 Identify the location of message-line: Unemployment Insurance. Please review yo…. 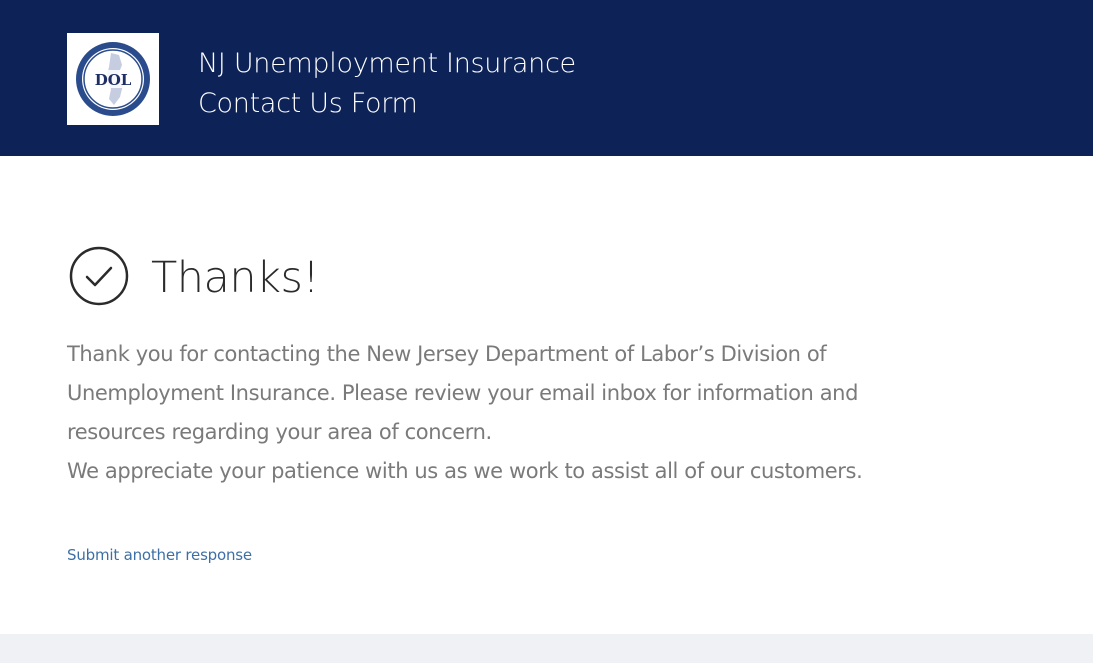
(463, 393).